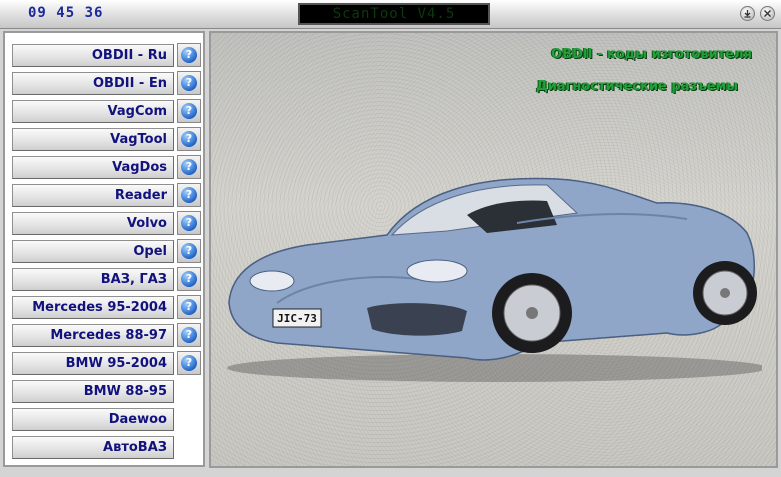 The width and height of the screenshot is (781, 477). I want to click on close-icon, so click(767, 13).